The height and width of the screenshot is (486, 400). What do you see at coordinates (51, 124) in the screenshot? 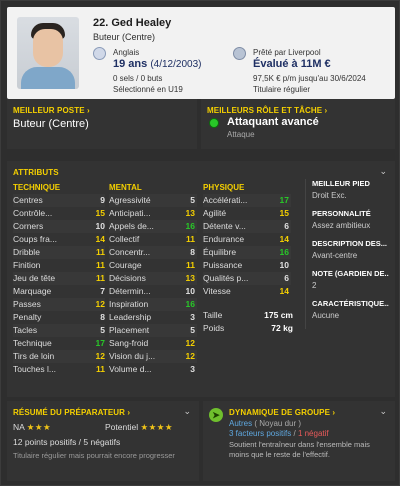
I see `best-position-value: Buteur (Centre)` at bounding box center [51, 124].